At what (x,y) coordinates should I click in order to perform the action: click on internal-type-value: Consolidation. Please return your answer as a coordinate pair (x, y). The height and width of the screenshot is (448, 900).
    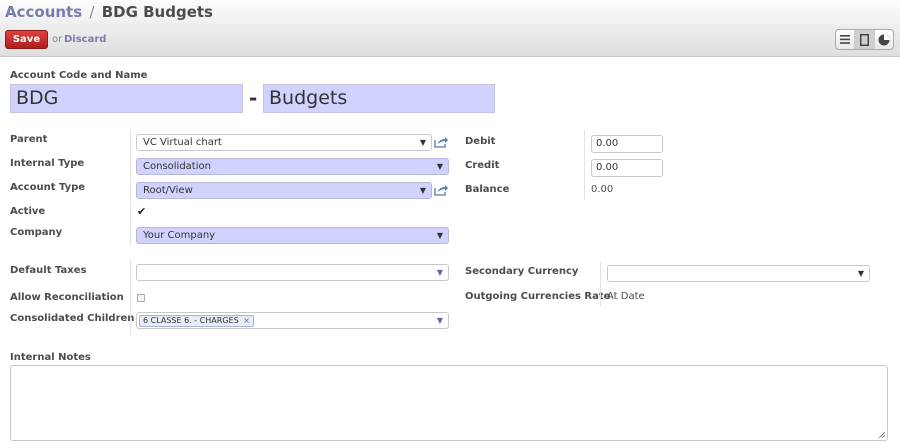
    Looking at the image, I should click on (177, 166).